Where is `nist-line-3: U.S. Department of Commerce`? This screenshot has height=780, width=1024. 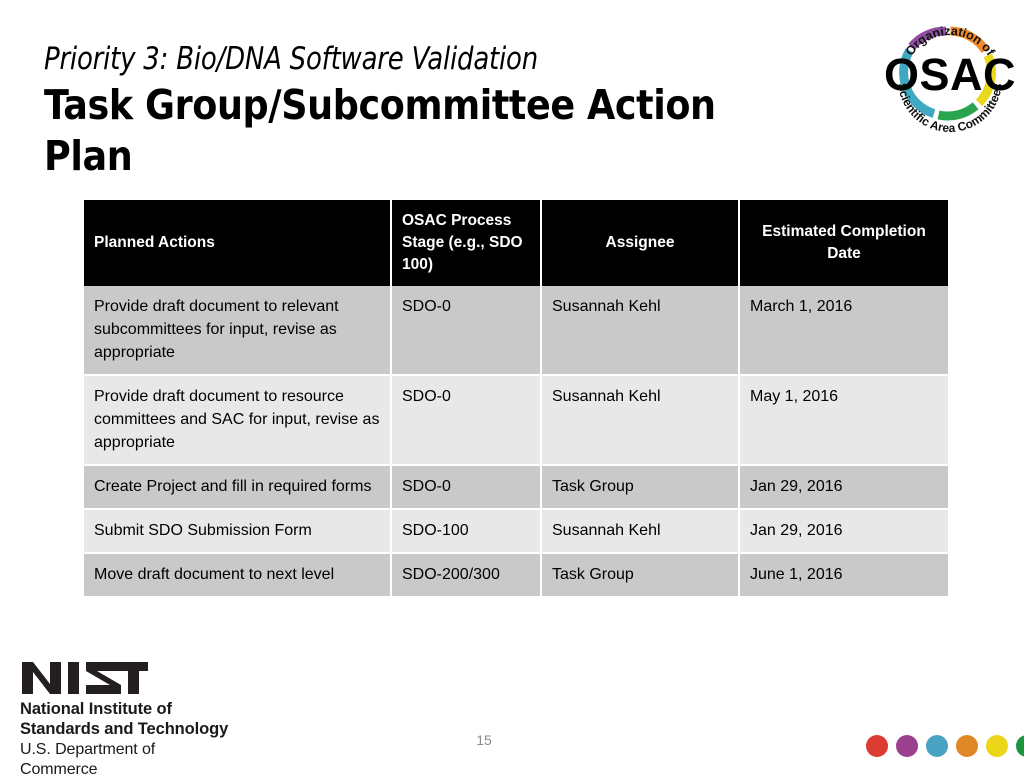 nist-line-3: U.S. Department of Commerce is located at coordinates (88, 759).